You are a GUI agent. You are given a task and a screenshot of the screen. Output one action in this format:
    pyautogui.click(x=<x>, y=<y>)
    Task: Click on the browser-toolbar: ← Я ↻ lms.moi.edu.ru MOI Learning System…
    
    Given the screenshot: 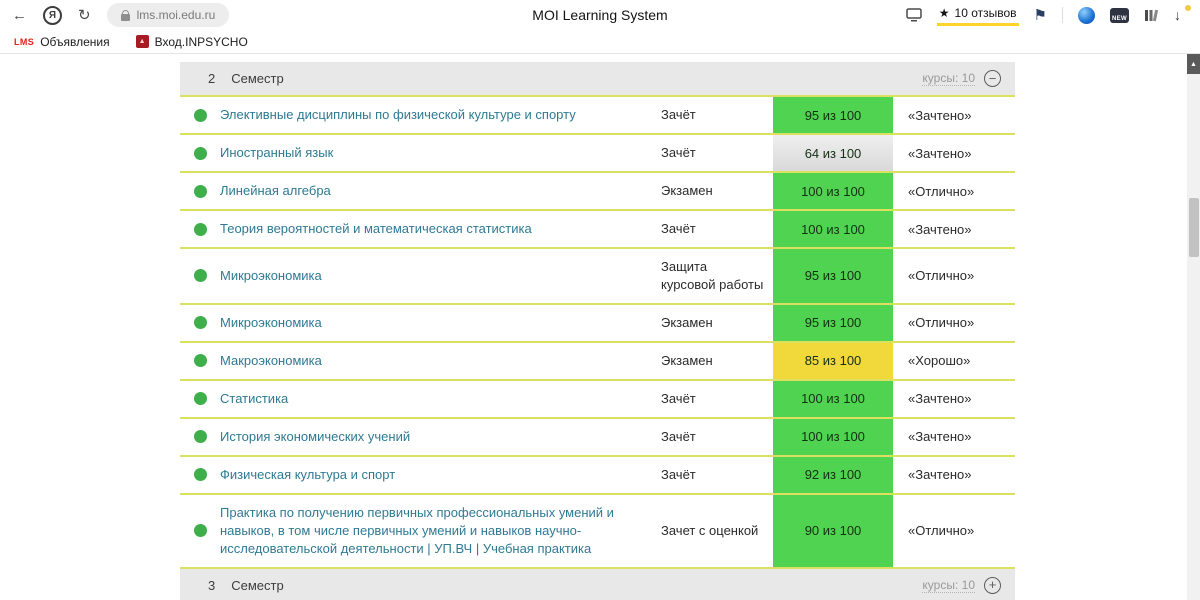 What is the action you would take?
    pyautogui.click(x=600, y=15)
    